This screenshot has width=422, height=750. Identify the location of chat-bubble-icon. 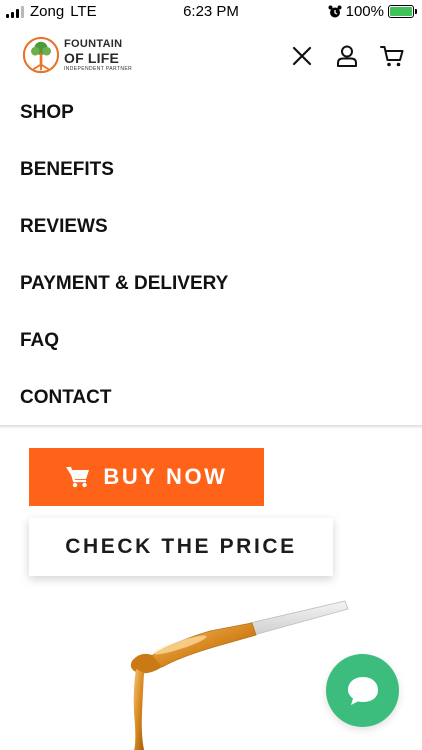
(362, 690).